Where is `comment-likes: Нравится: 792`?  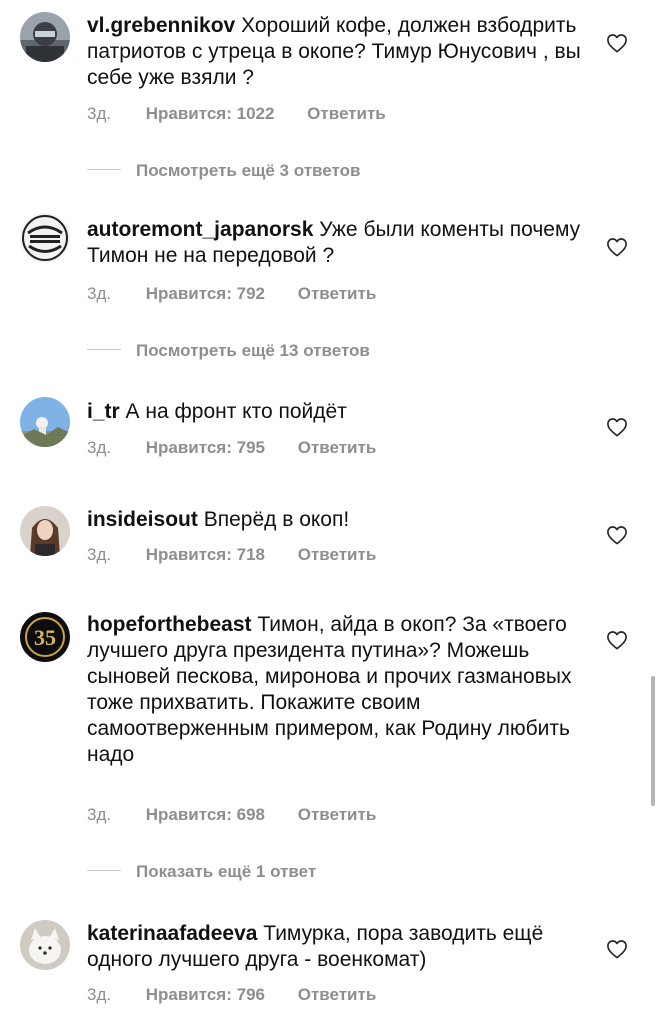
comment-likes: Нравится: 792 is located at coordinates (205, 294).